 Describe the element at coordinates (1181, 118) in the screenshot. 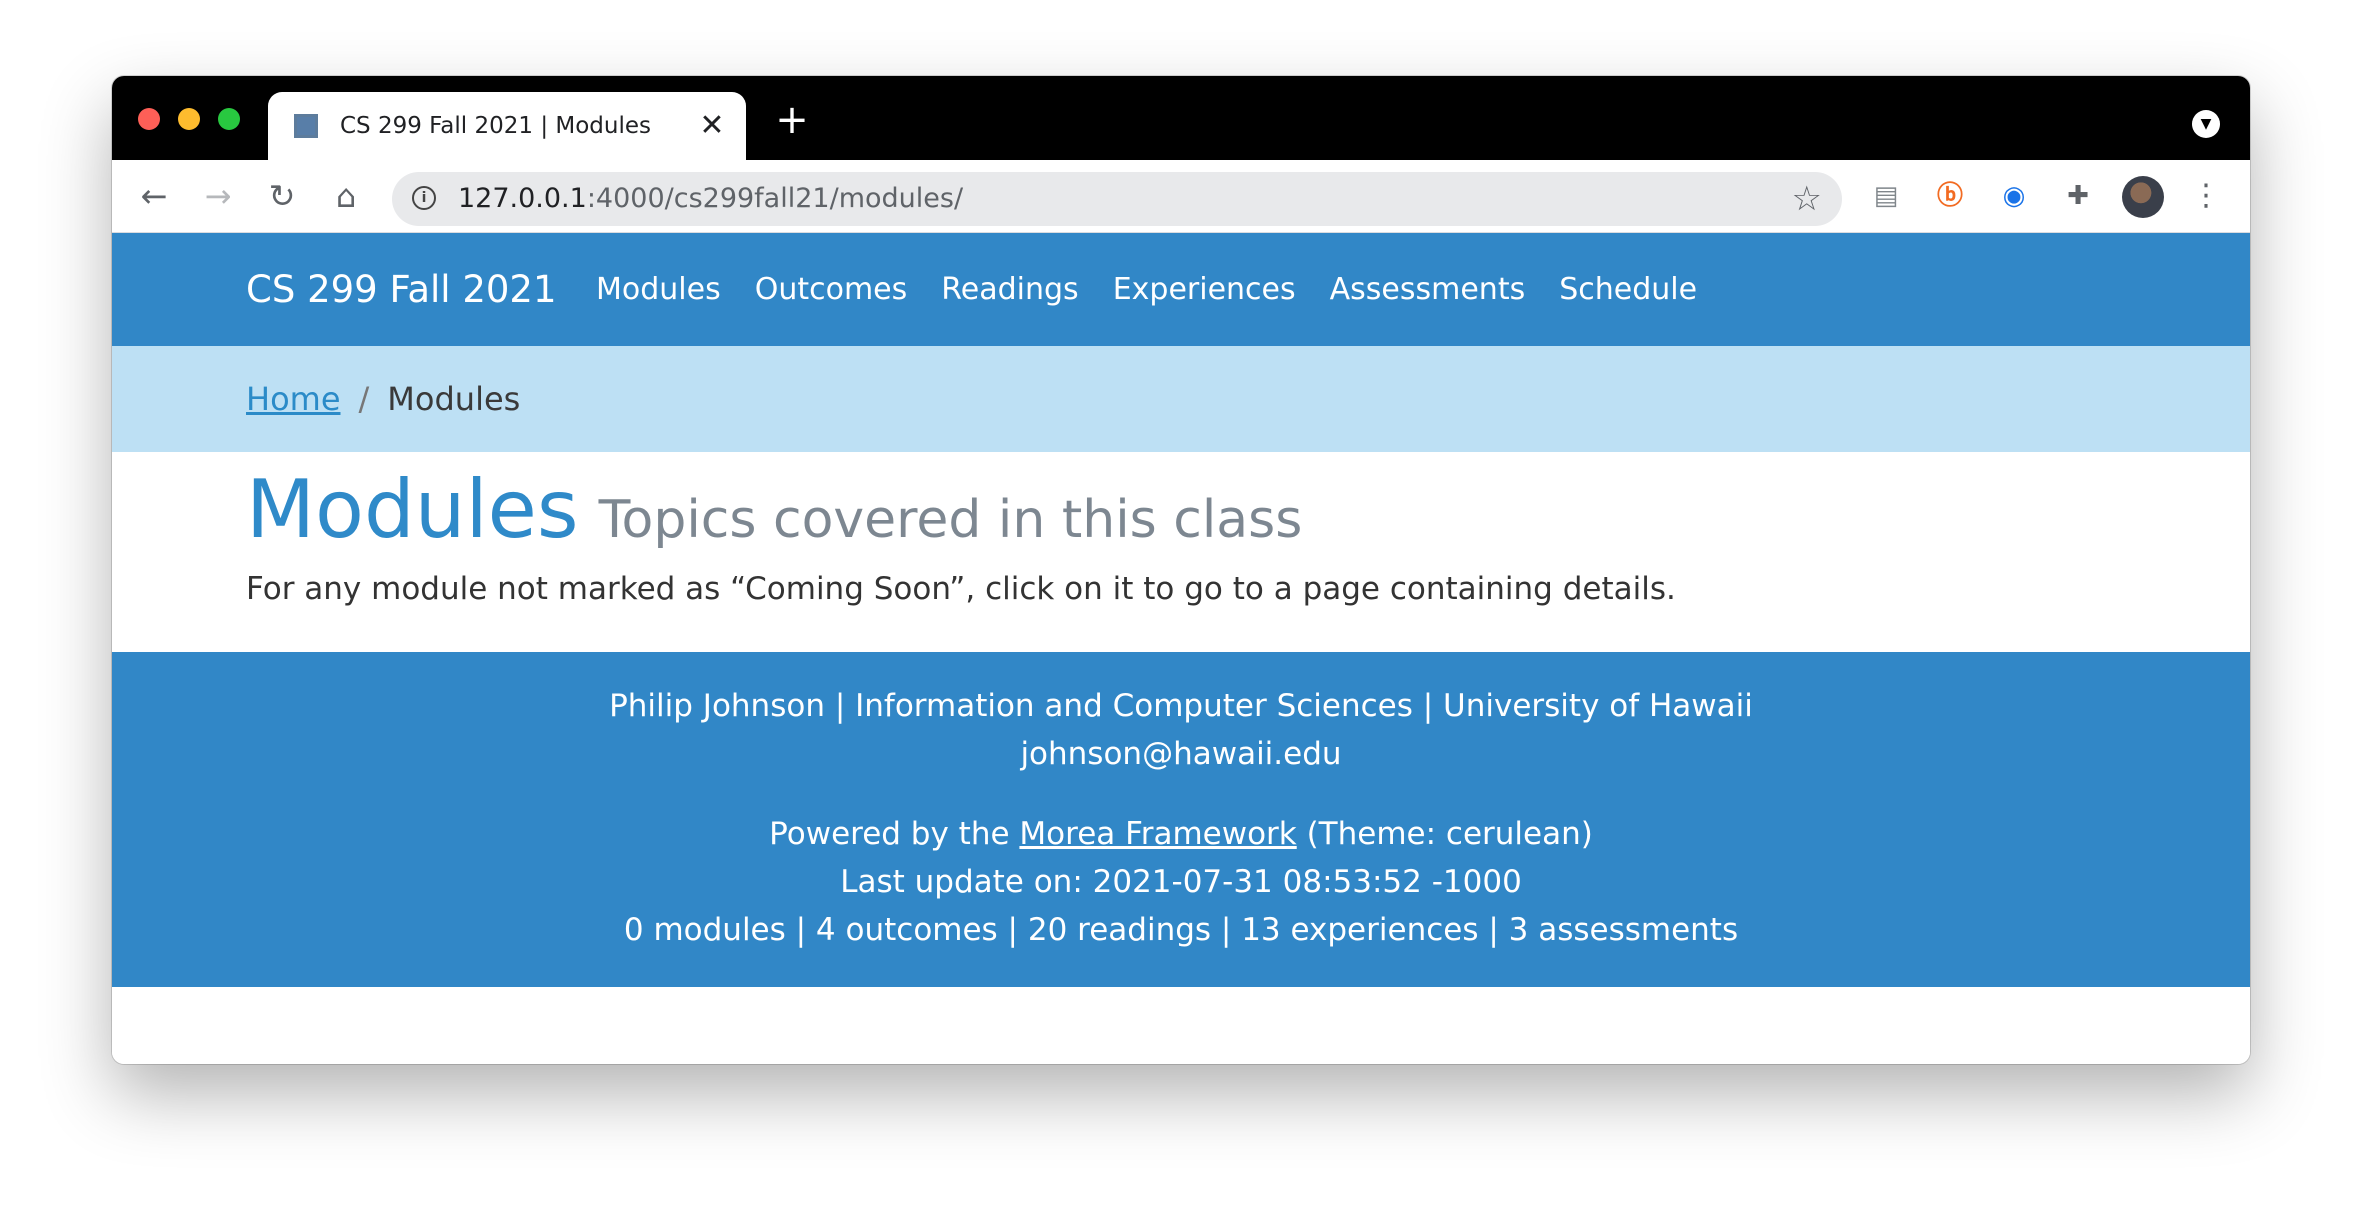

I see `tab-strip: CS 299 Fall 2021 | Modules ✕ + ▼` at that location.